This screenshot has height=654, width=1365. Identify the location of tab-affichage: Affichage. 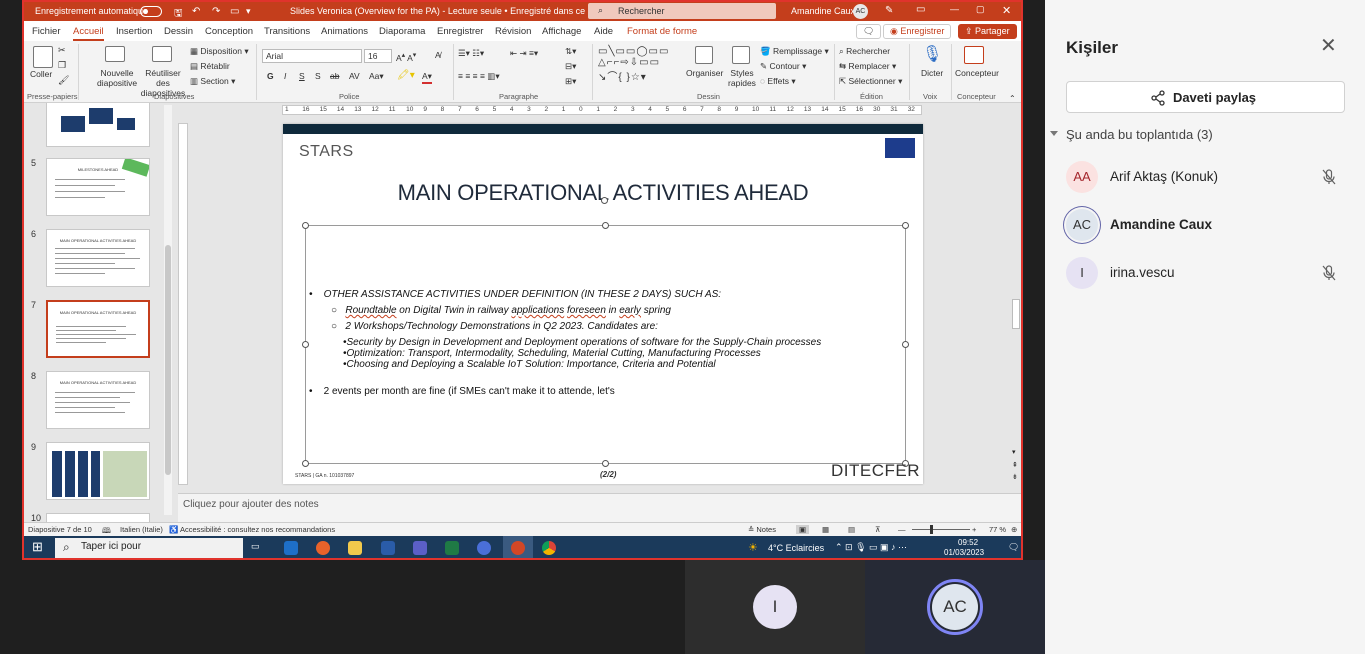
(561, 31).